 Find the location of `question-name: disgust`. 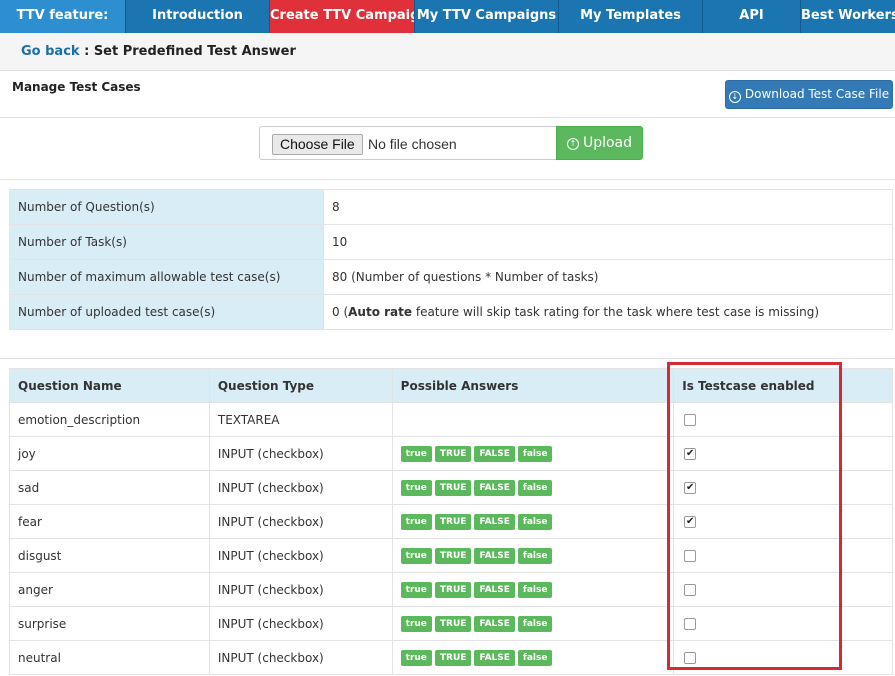

question-name: disgust is located at coordinates (109, 555).